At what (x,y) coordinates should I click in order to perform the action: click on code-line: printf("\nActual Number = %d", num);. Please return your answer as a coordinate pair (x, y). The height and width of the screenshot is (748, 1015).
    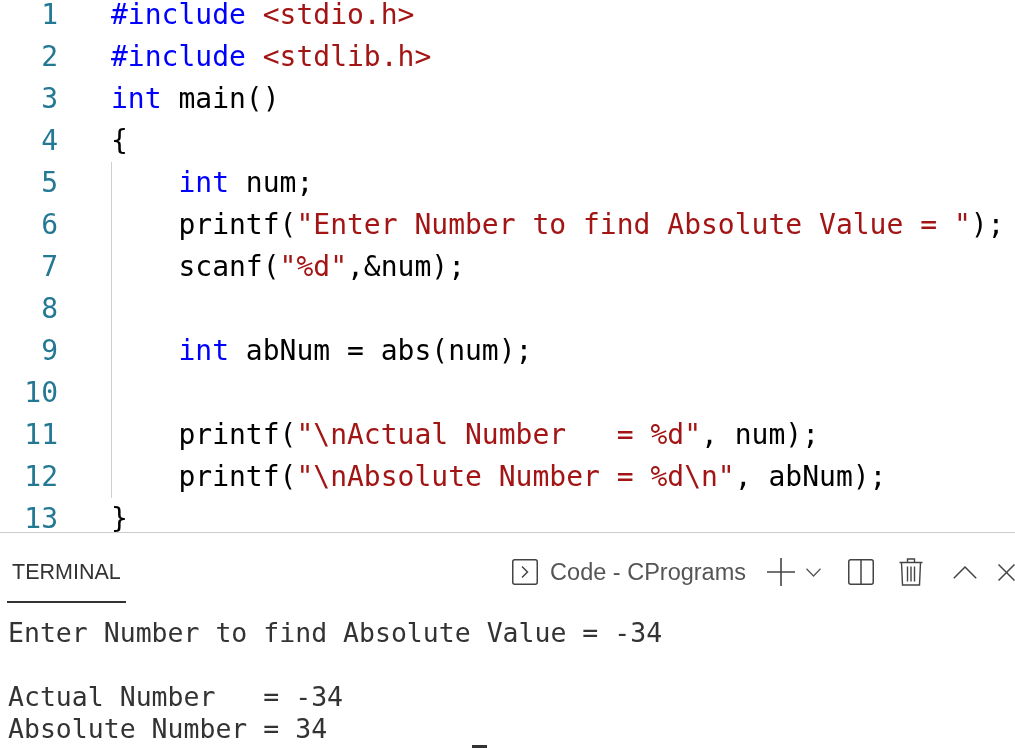
    Looking at the image, I should click on (499, 435).